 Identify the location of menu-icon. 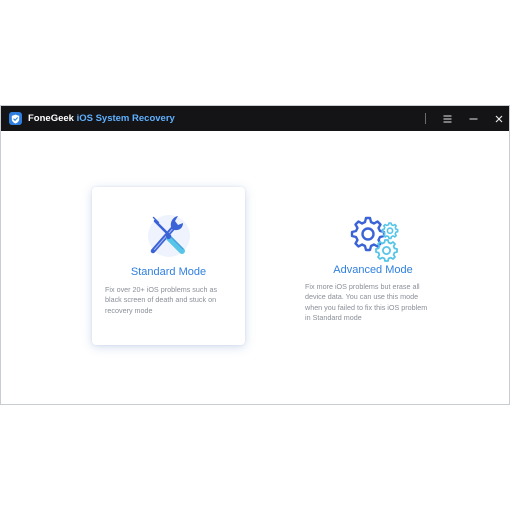
(447, 118).